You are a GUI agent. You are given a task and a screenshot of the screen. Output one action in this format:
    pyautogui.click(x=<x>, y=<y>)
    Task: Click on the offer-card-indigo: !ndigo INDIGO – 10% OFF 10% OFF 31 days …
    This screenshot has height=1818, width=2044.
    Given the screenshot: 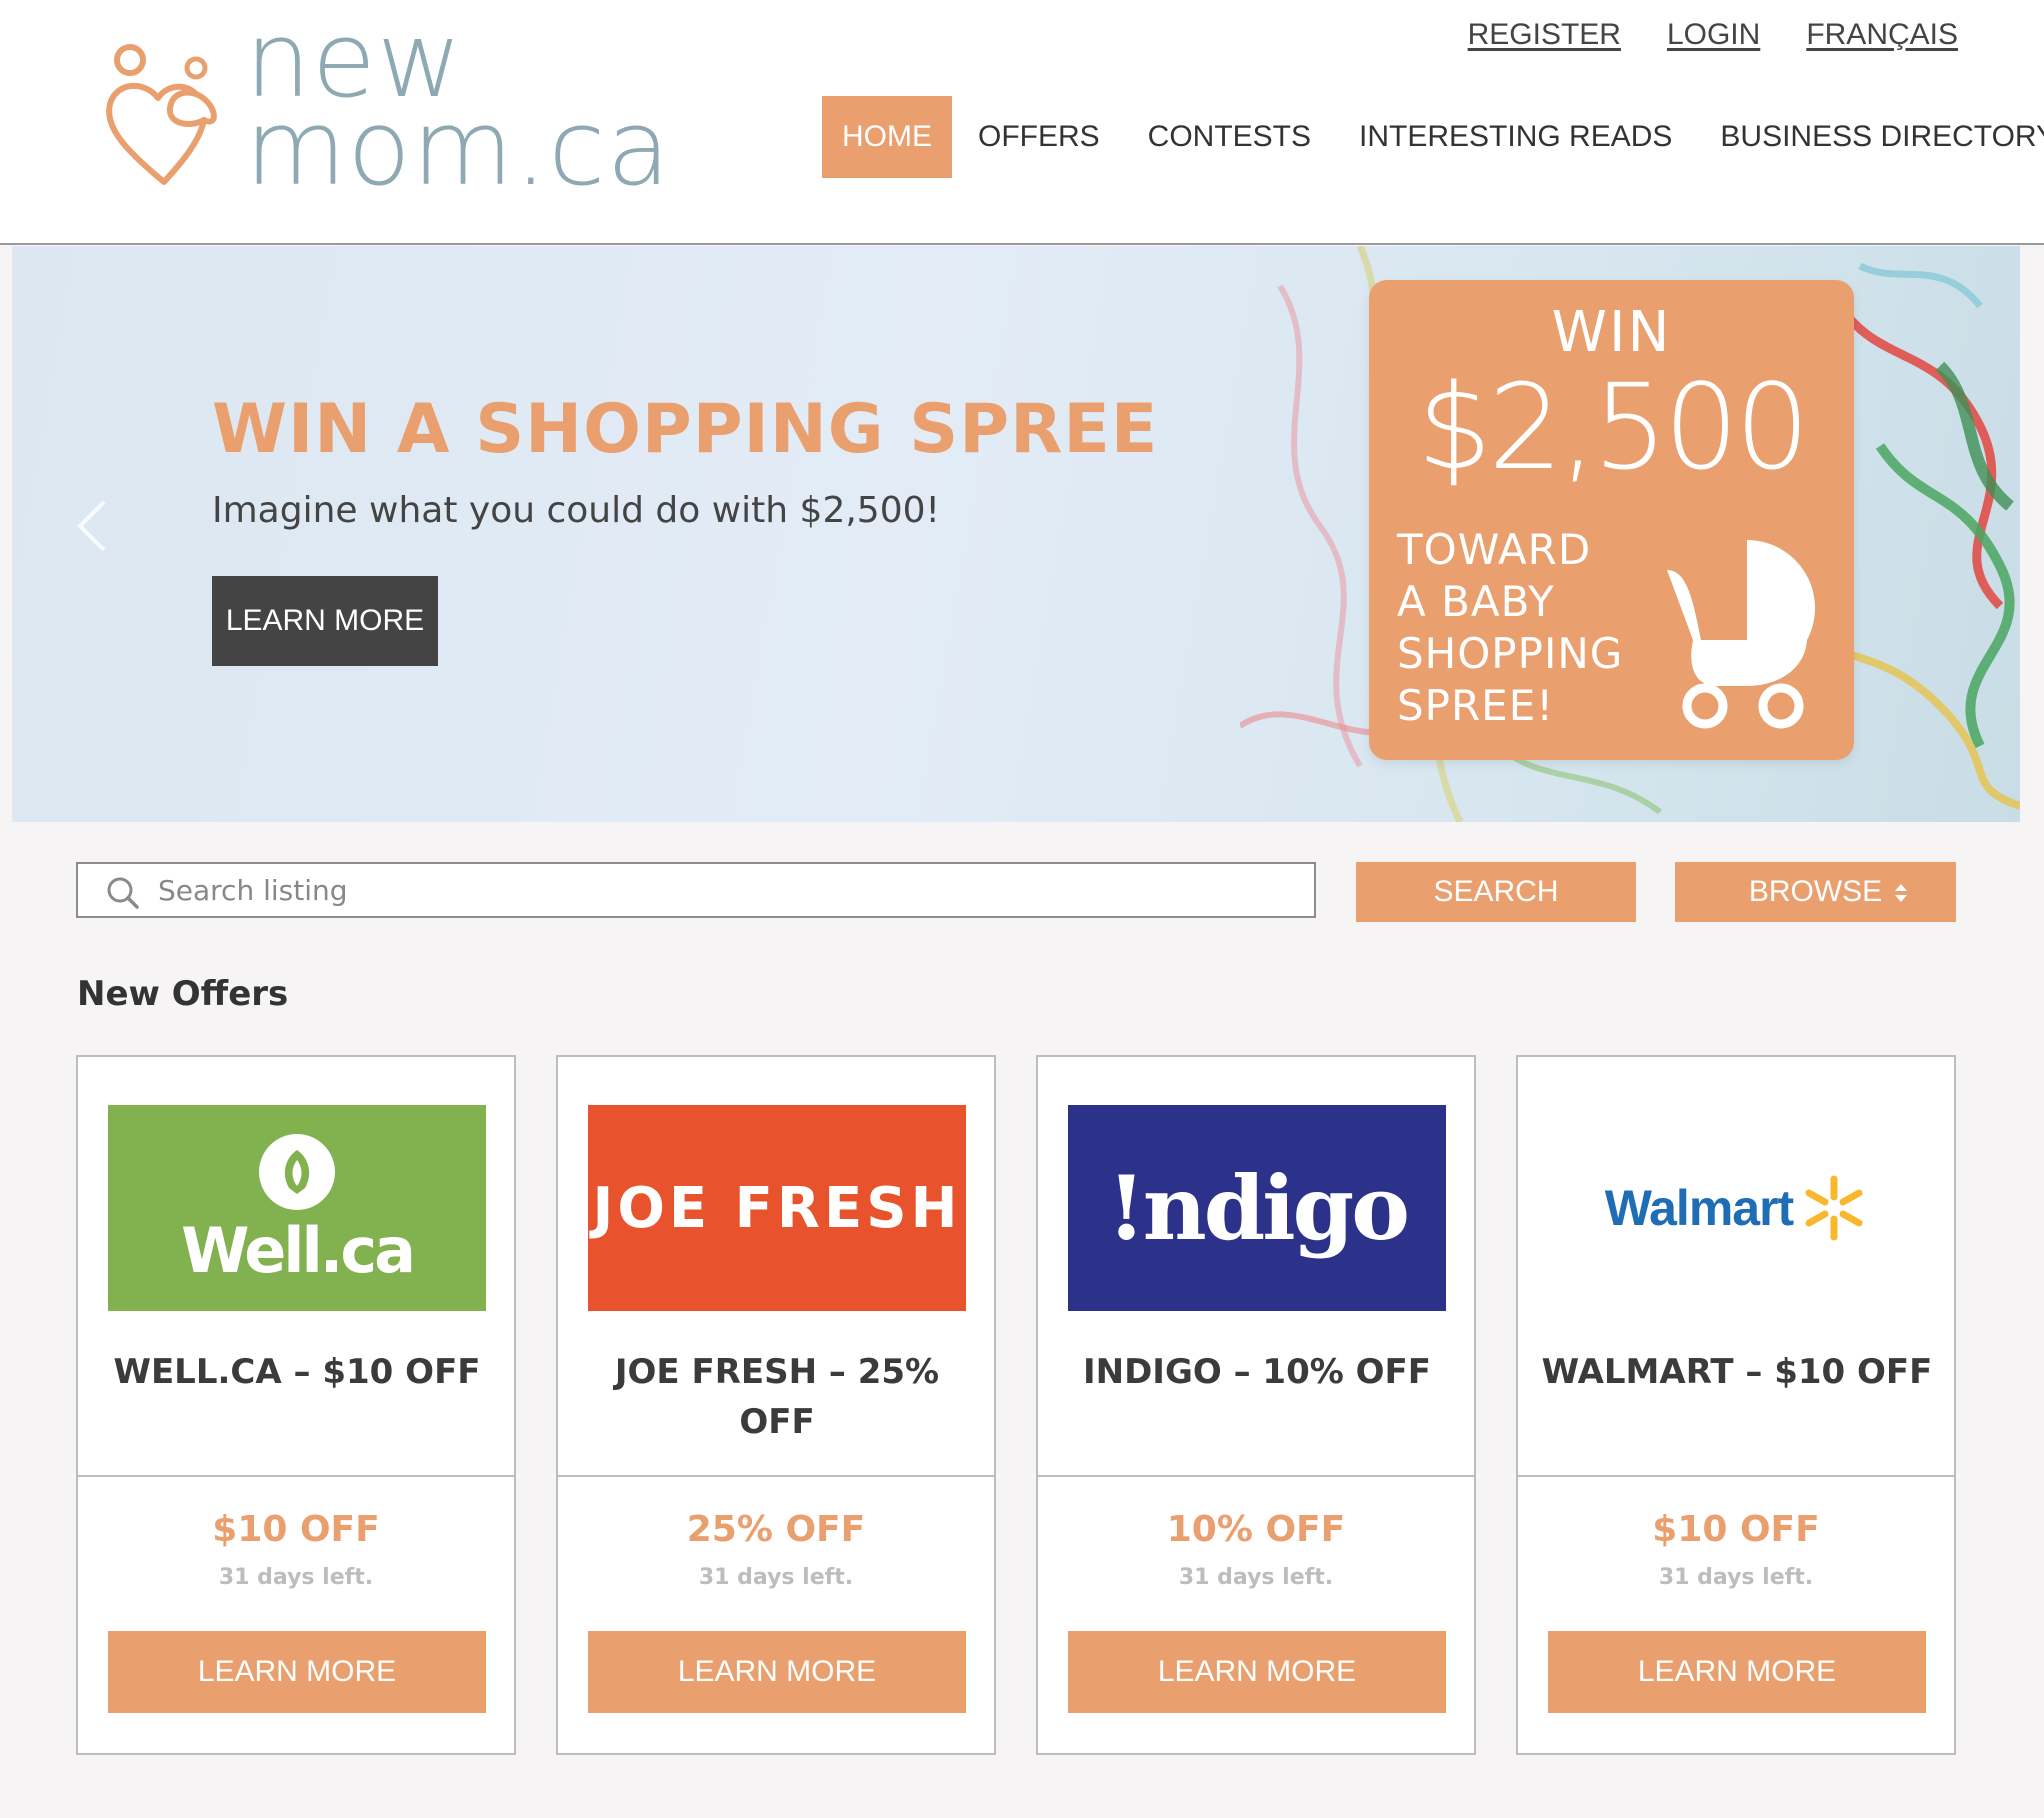 What is the action you would take?
    pyautogui.click(x=1256, y=1405)
    